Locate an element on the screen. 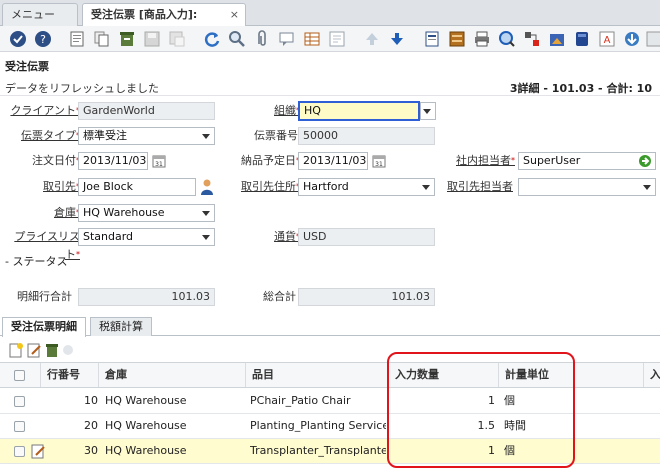  bpartner-lookup-icon is located at coordinates (207, 187).